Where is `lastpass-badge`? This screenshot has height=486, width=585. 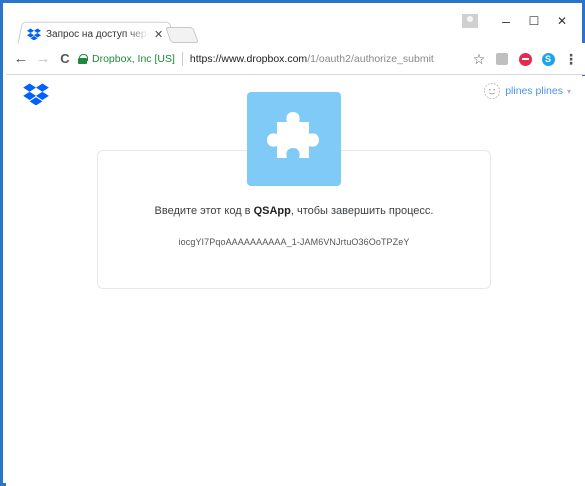
lastpass-badge is located at coordinates (525, 59).